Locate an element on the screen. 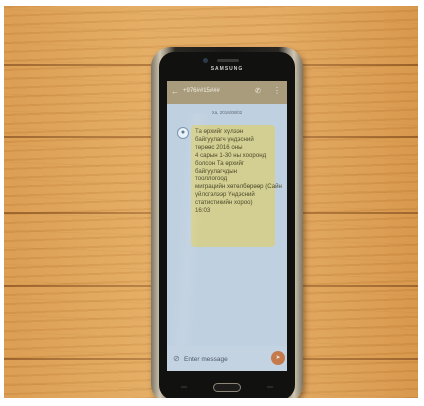  send-button: ➤ is located at coordinates (278, 358).